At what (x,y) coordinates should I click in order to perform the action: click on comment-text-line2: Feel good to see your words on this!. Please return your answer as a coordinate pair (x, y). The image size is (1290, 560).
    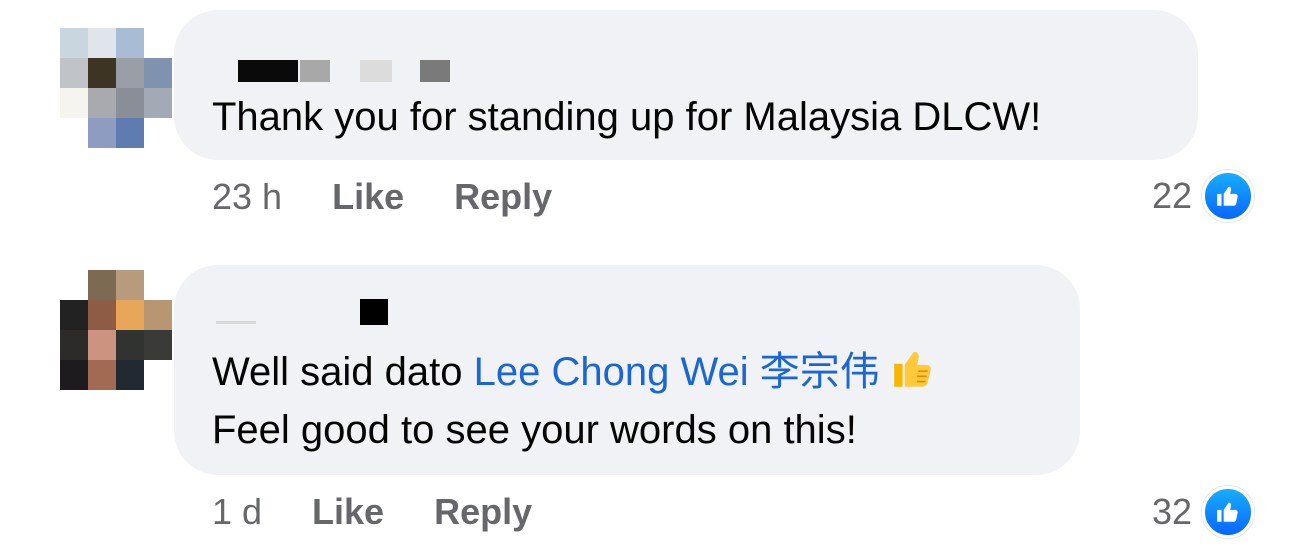
    Looking at the image, I should click on (534, 430).